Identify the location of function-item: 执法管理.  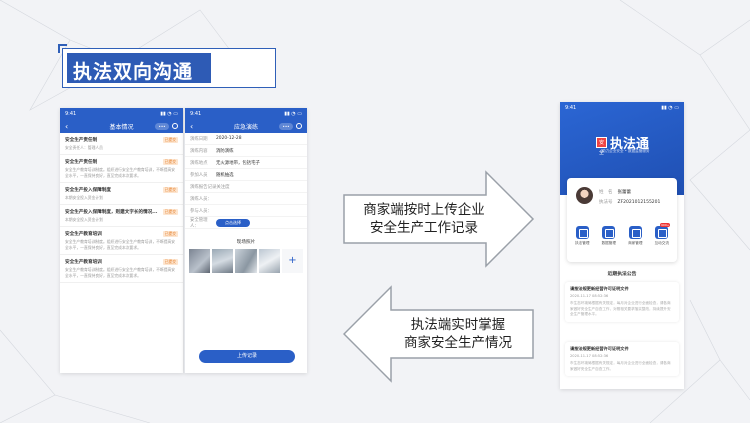
(582, 236).